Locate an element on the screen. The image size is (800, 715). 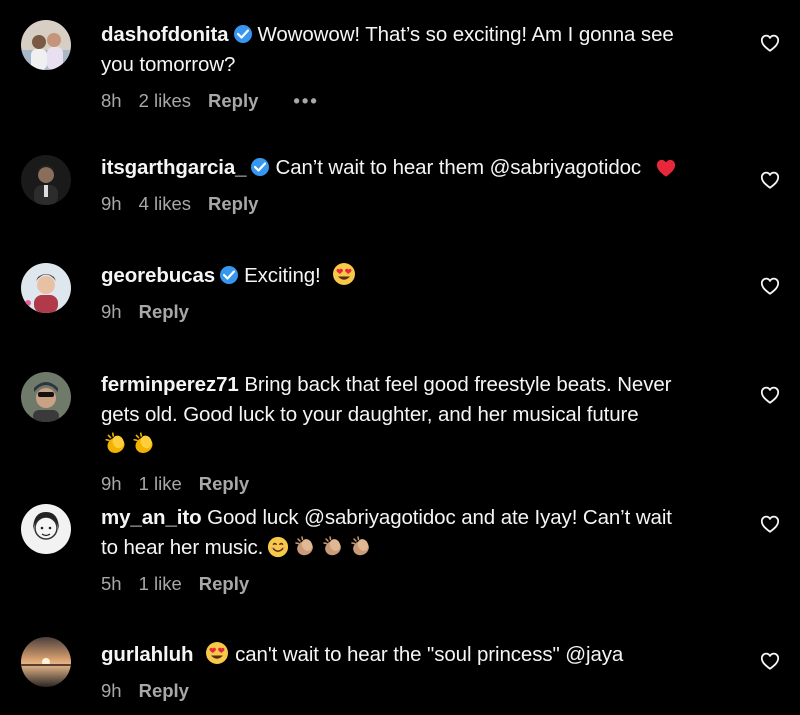
username: itsgarthgarcia_ is located at coordinates (174, 167).